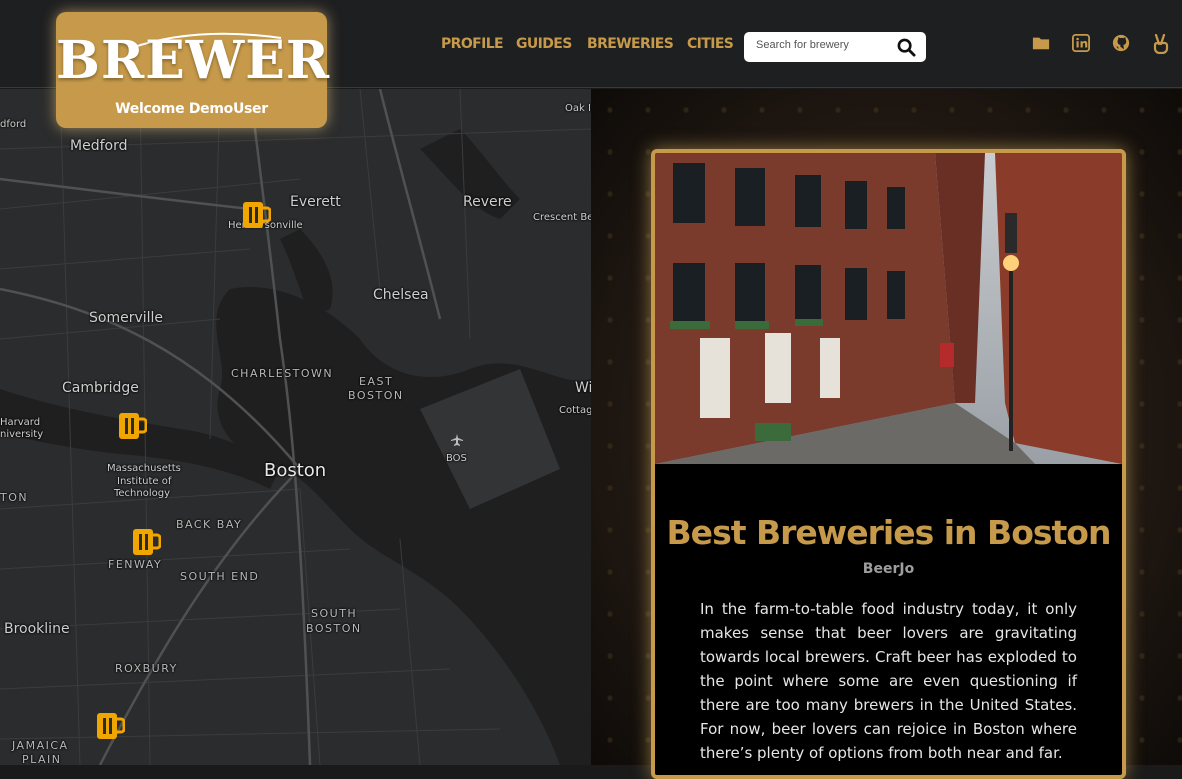  What do you see at coordinates (126, 318) in the screenshot?
I see `map-label-somerville: Somerville` at bounding box center [126, 318].